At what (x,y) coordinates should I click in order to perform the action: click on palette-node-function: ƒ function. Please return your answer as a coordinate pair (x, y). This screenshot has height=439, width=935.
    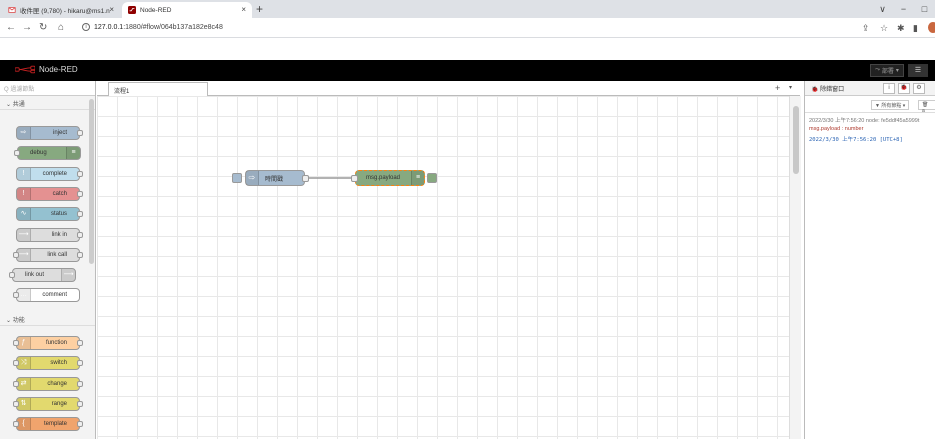
    Looking at the image, I should click on (48, 343).